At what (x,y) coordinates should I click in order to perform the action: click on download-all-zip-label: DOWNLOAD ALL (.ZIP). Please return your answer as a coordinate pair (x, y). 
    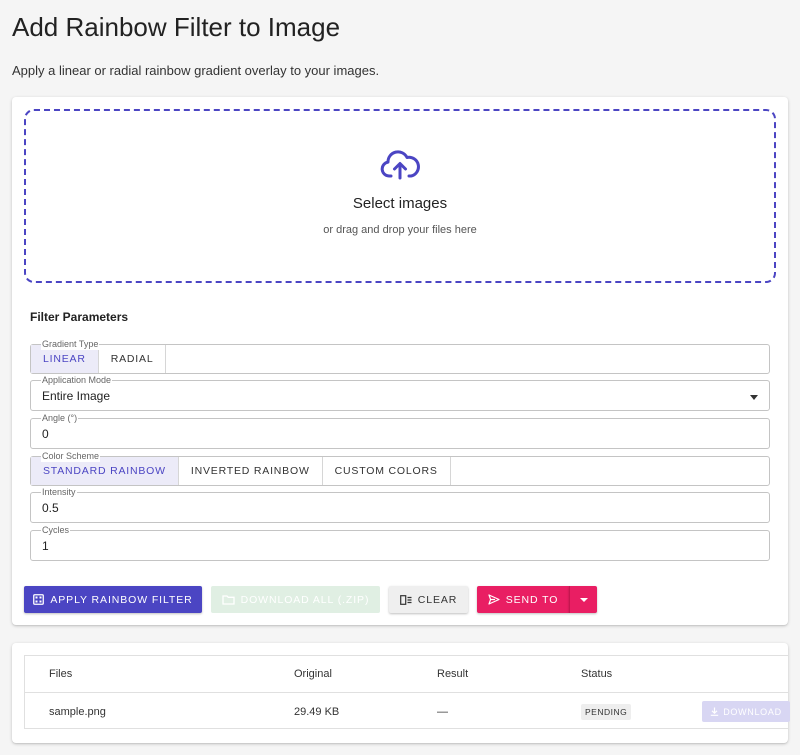
    Looking at the image, I should click on (305, 599).